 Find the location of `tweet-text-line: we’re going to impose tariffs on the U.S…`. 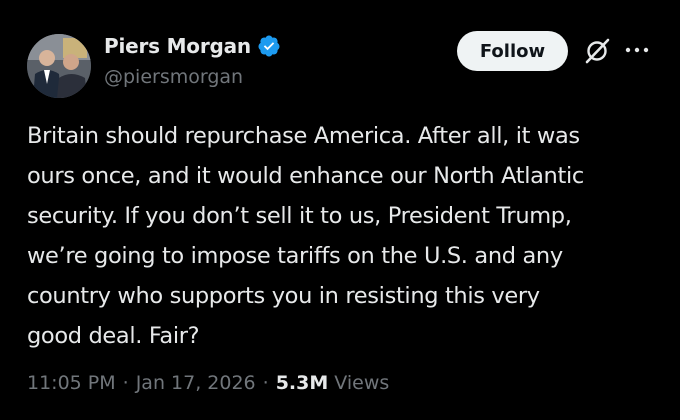

tweet-text-line: we’re going to impose tariffs on the U.S… is located at coordinates (295, 256).